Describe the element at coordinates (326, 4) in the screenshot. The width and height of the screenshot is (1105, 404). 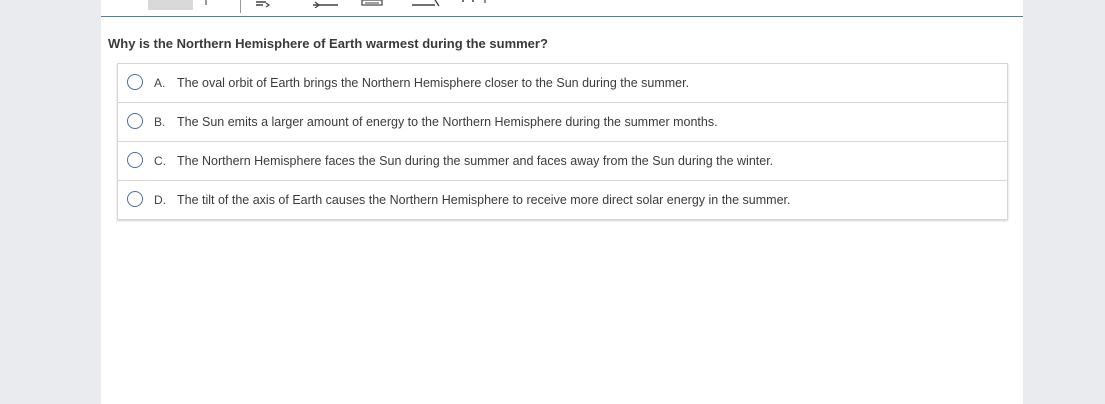
I see `eliminate-answer-icon` at that location.